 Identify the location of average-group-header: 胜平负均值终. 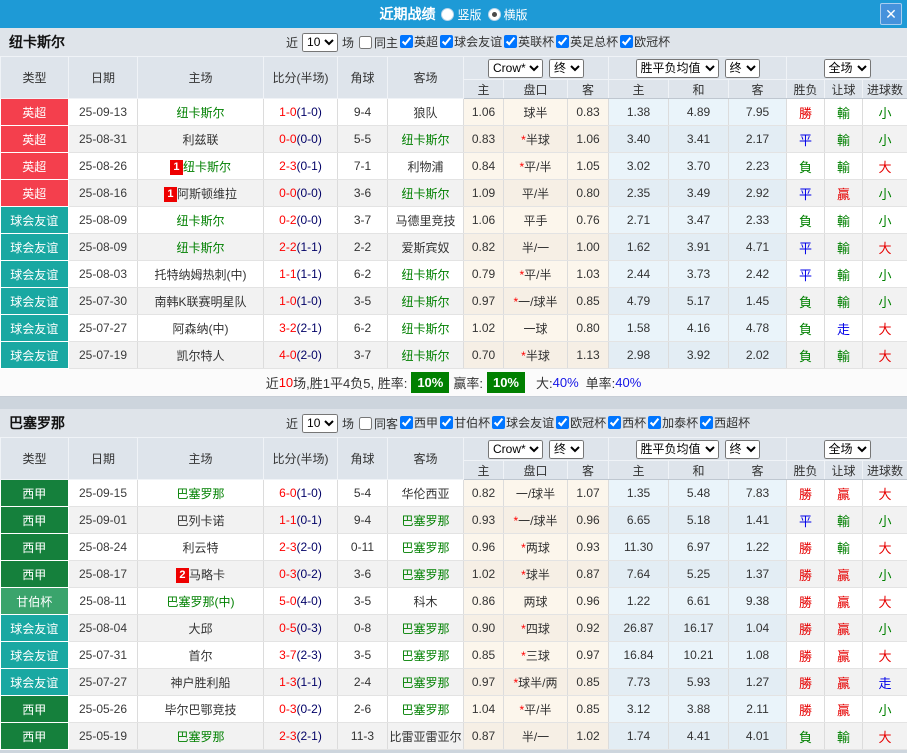
(698, 68).